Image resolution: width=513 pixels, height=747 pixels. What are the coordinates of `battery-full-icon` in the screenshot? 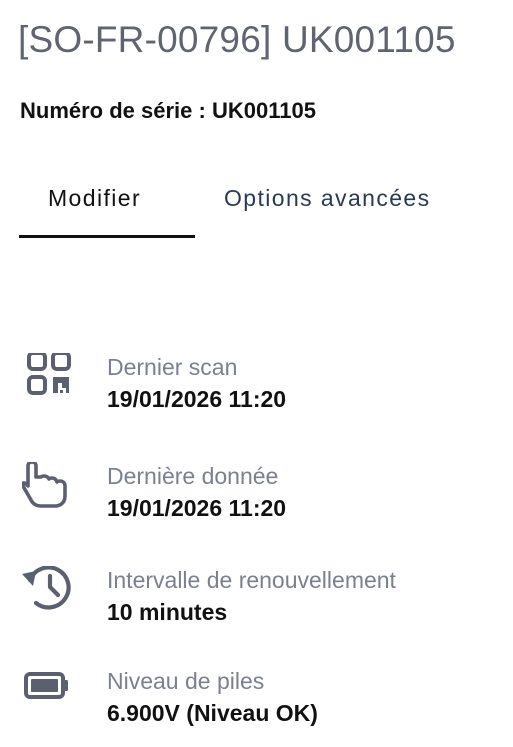 It's located at (50, 695).